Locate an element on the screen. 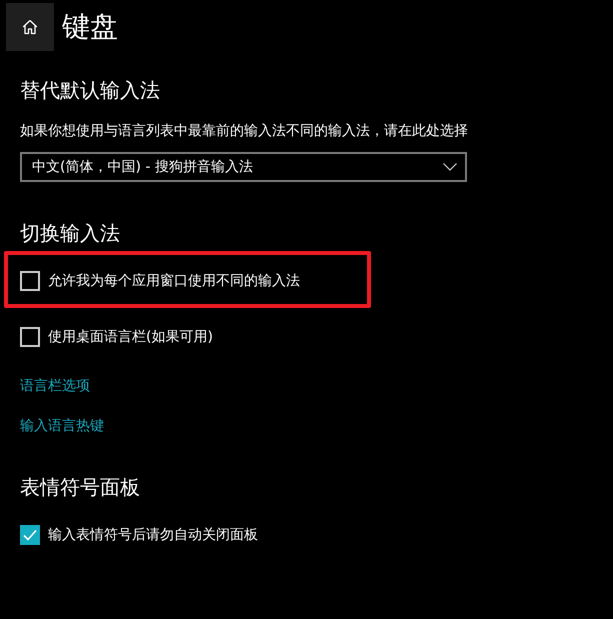 The image size is (613, 619). section-heading: 替代默认输入法 is located at coordinates (90, 90).